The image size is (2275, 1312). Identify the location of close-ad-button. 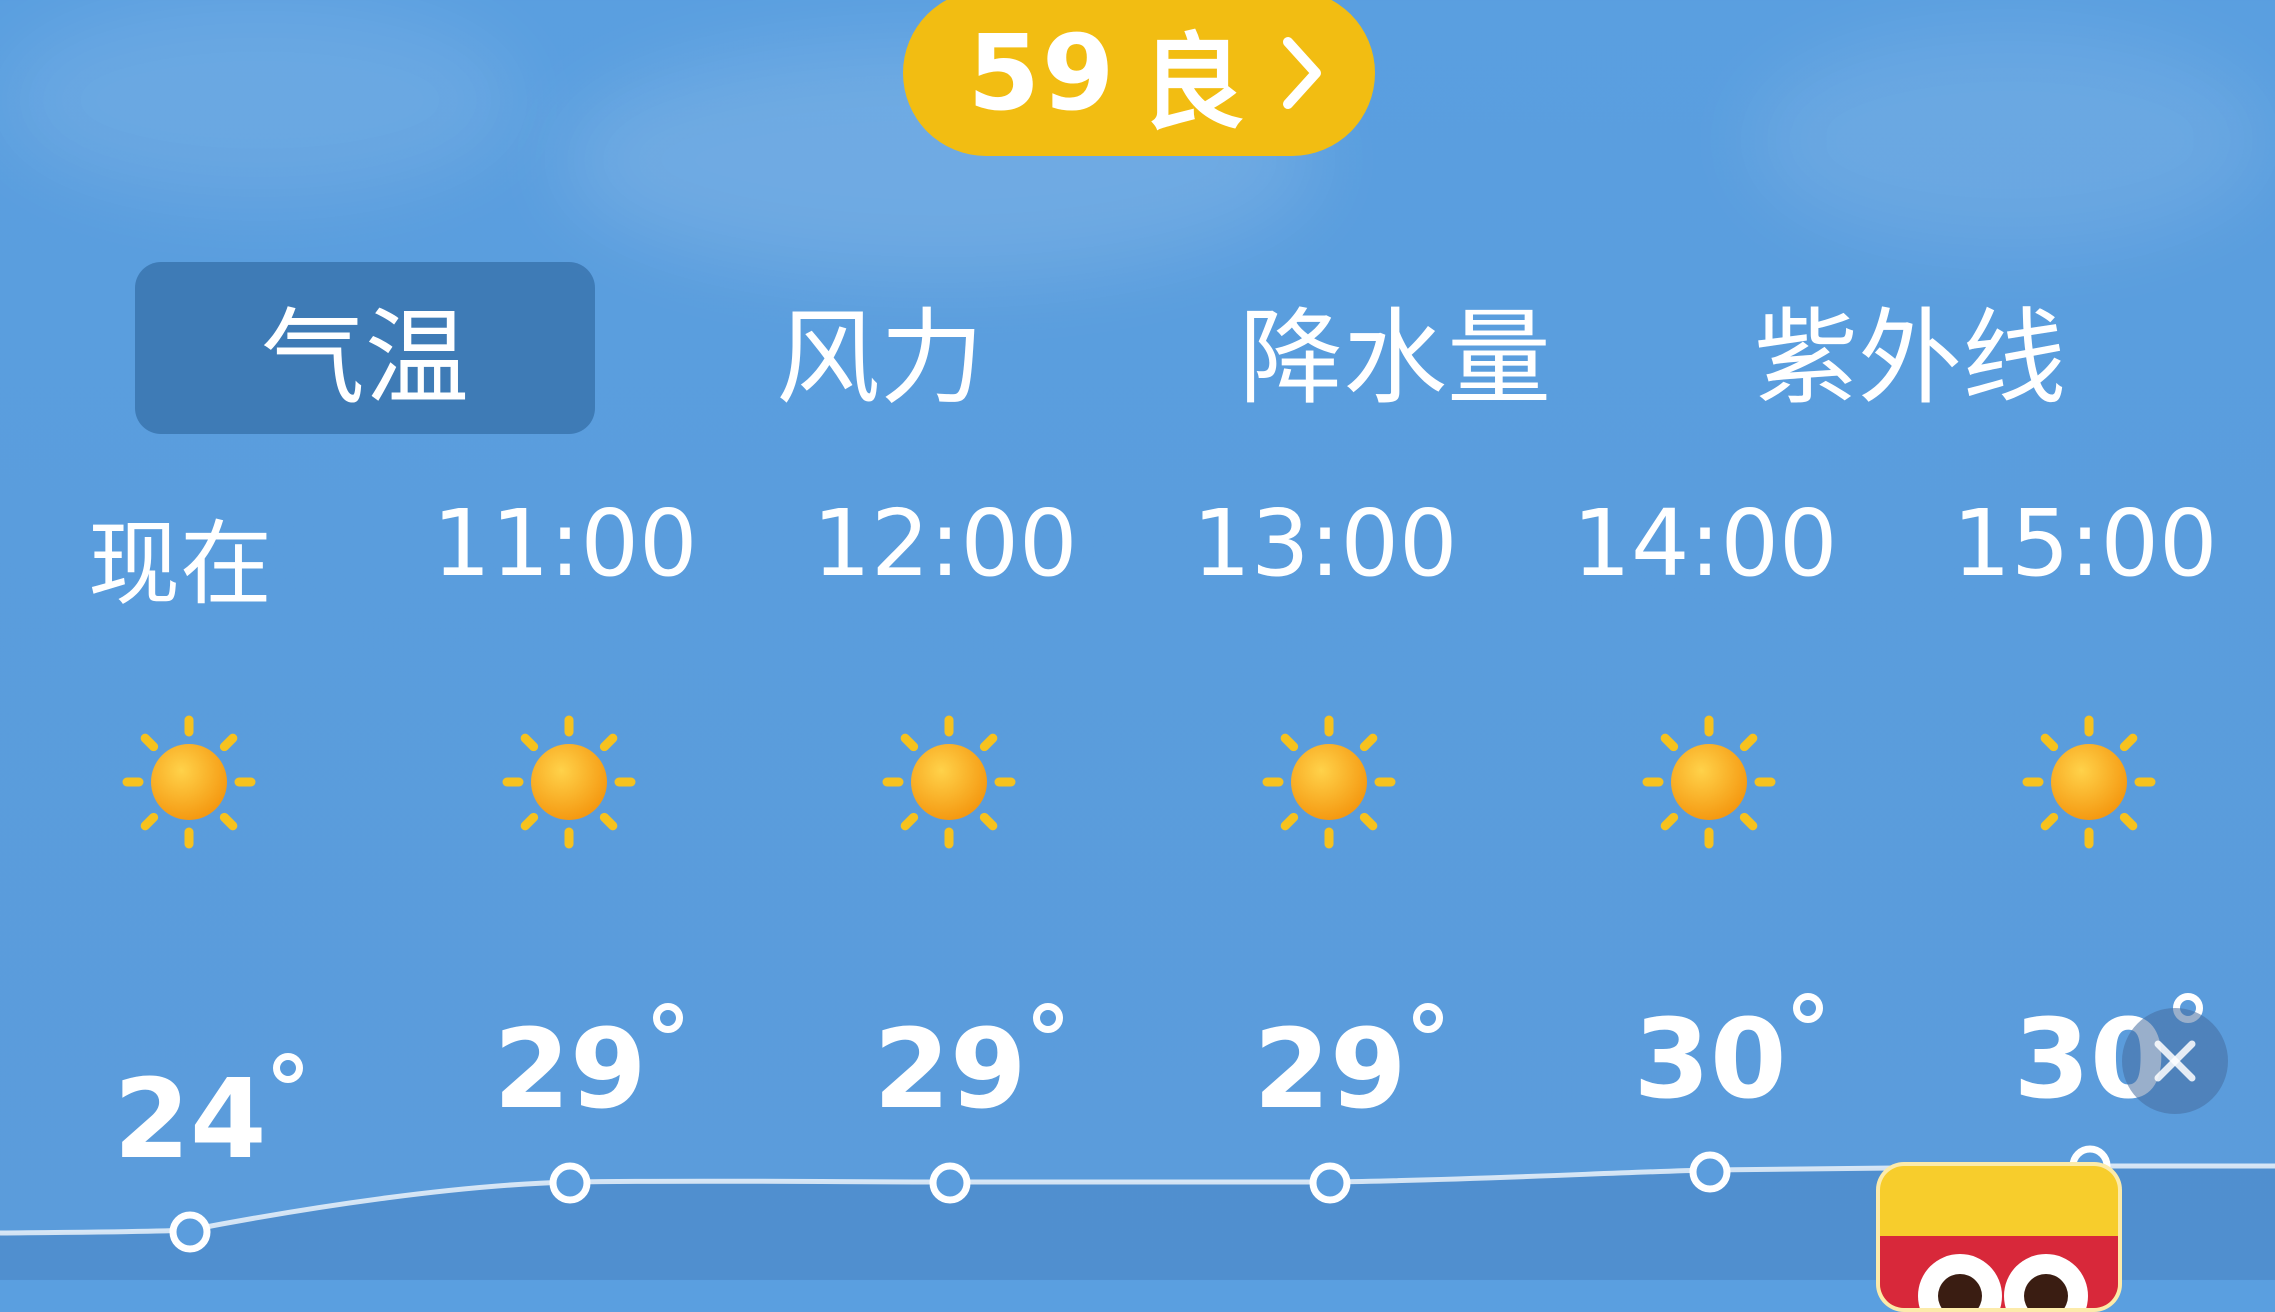
(2175, 1061).